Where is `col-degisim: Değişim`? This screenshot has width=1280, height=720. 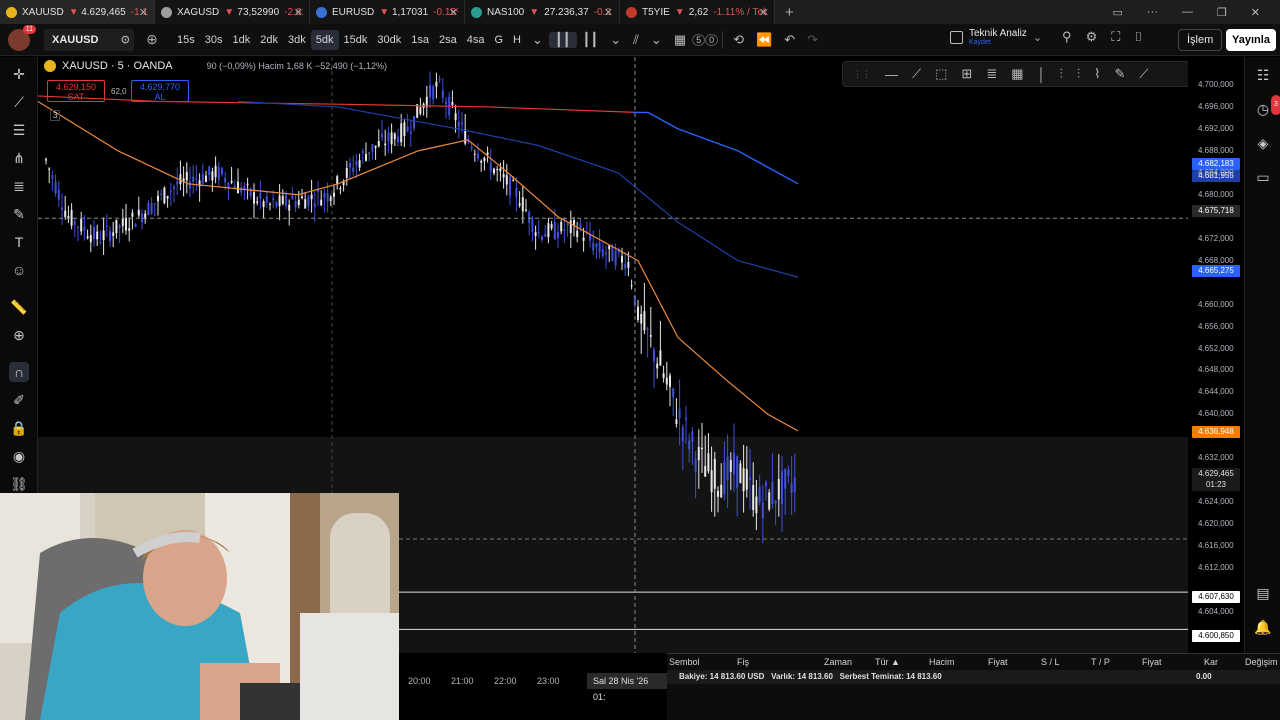
col-degisim: Değişim is located at coordinates (1261, 662).